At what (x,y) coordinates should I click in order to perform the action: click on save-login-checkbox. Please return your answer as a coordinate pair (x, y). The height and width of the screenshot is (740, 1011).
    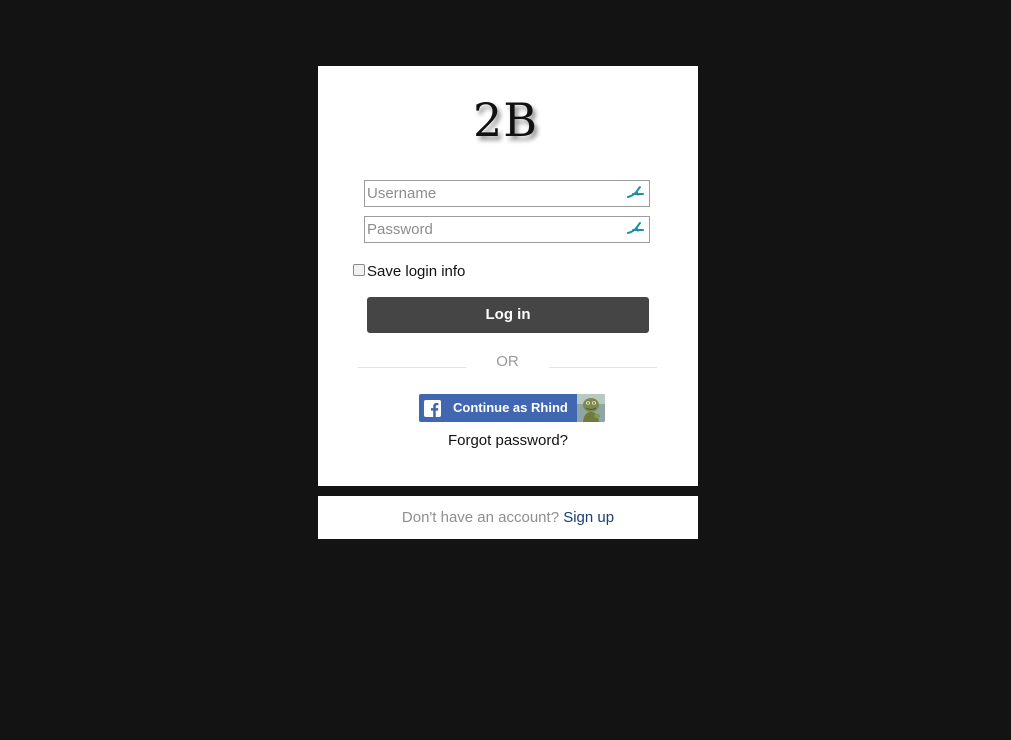
    Looking at the image, I should click on (359, 270).